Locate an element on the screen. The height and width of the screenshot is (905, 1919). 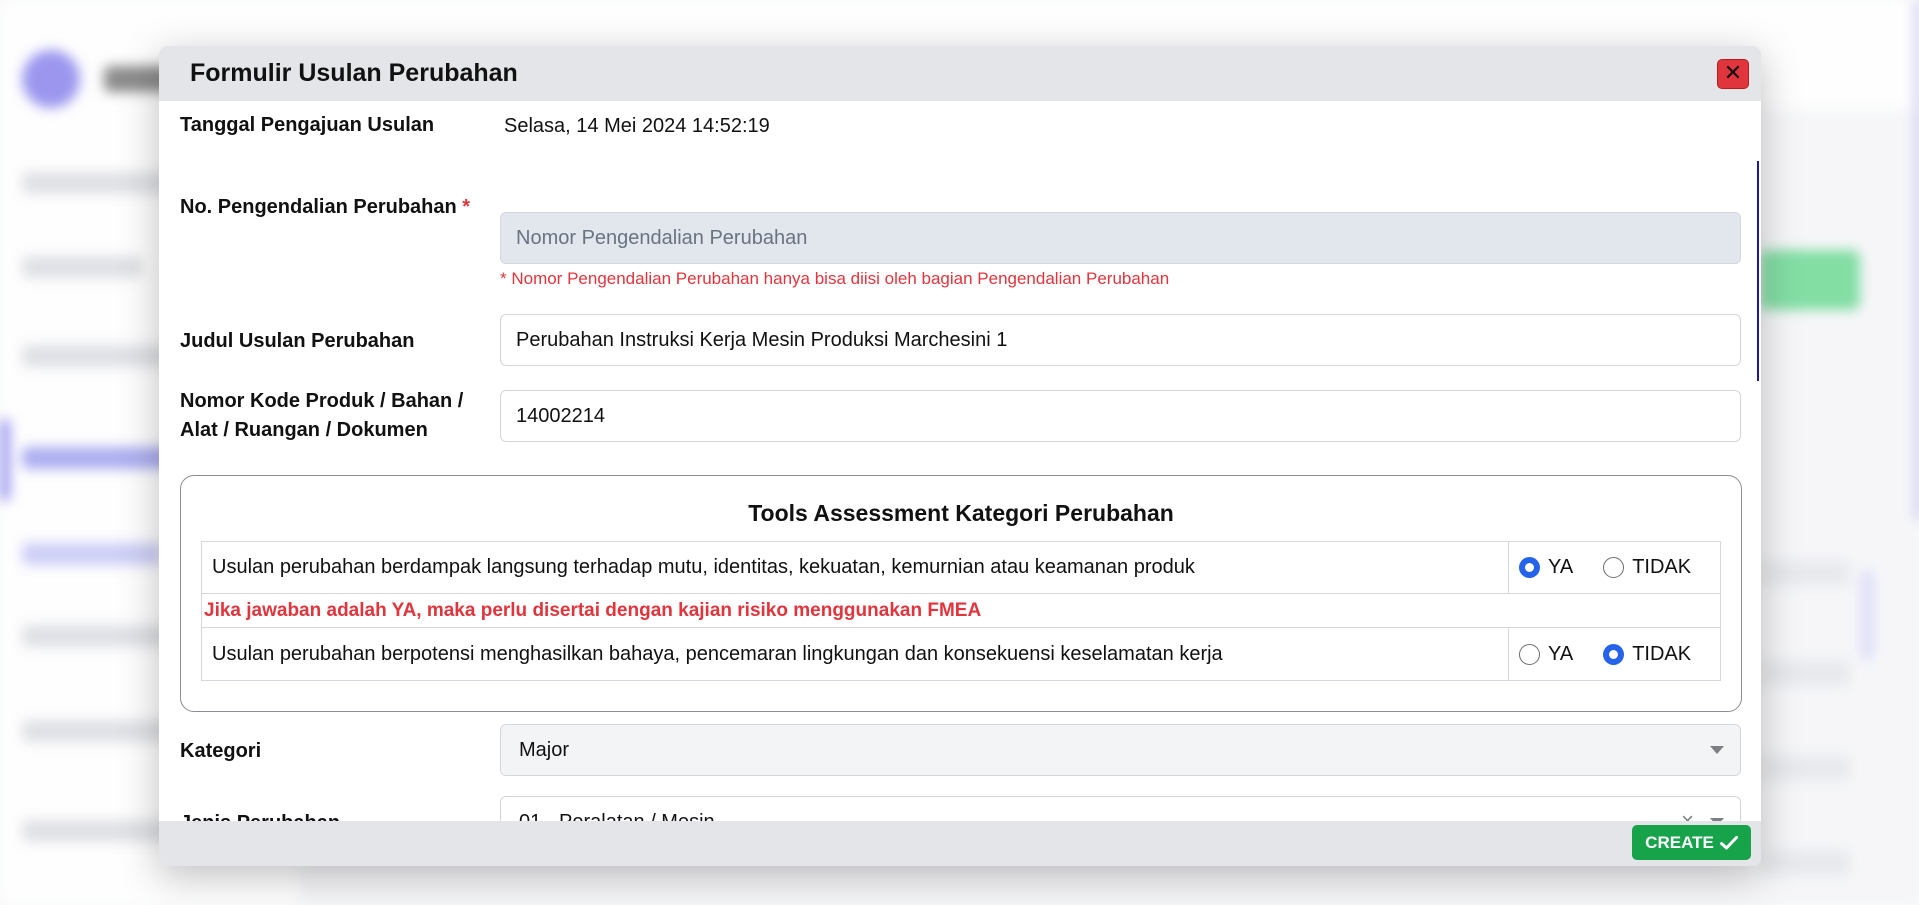
radio-ya is located at coordinates (1529, 654).